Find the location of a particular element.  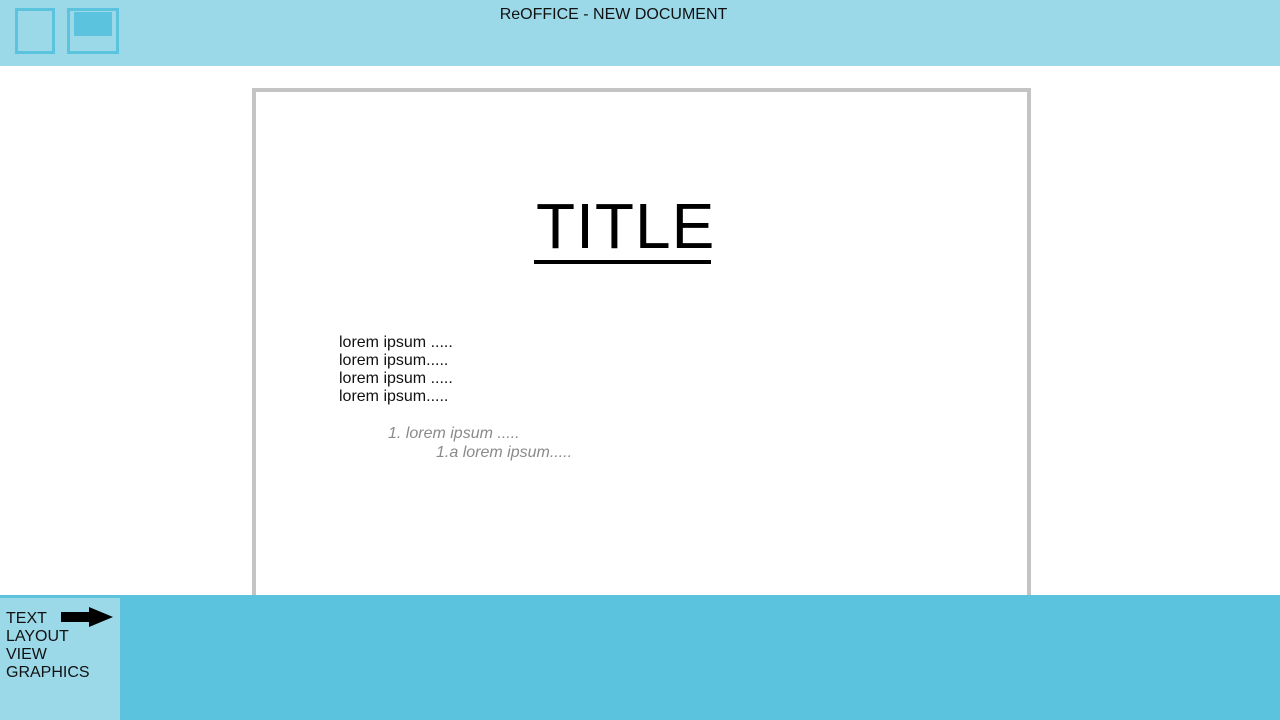

menu-item-text: TEXT is located at coordinates (26, 619).